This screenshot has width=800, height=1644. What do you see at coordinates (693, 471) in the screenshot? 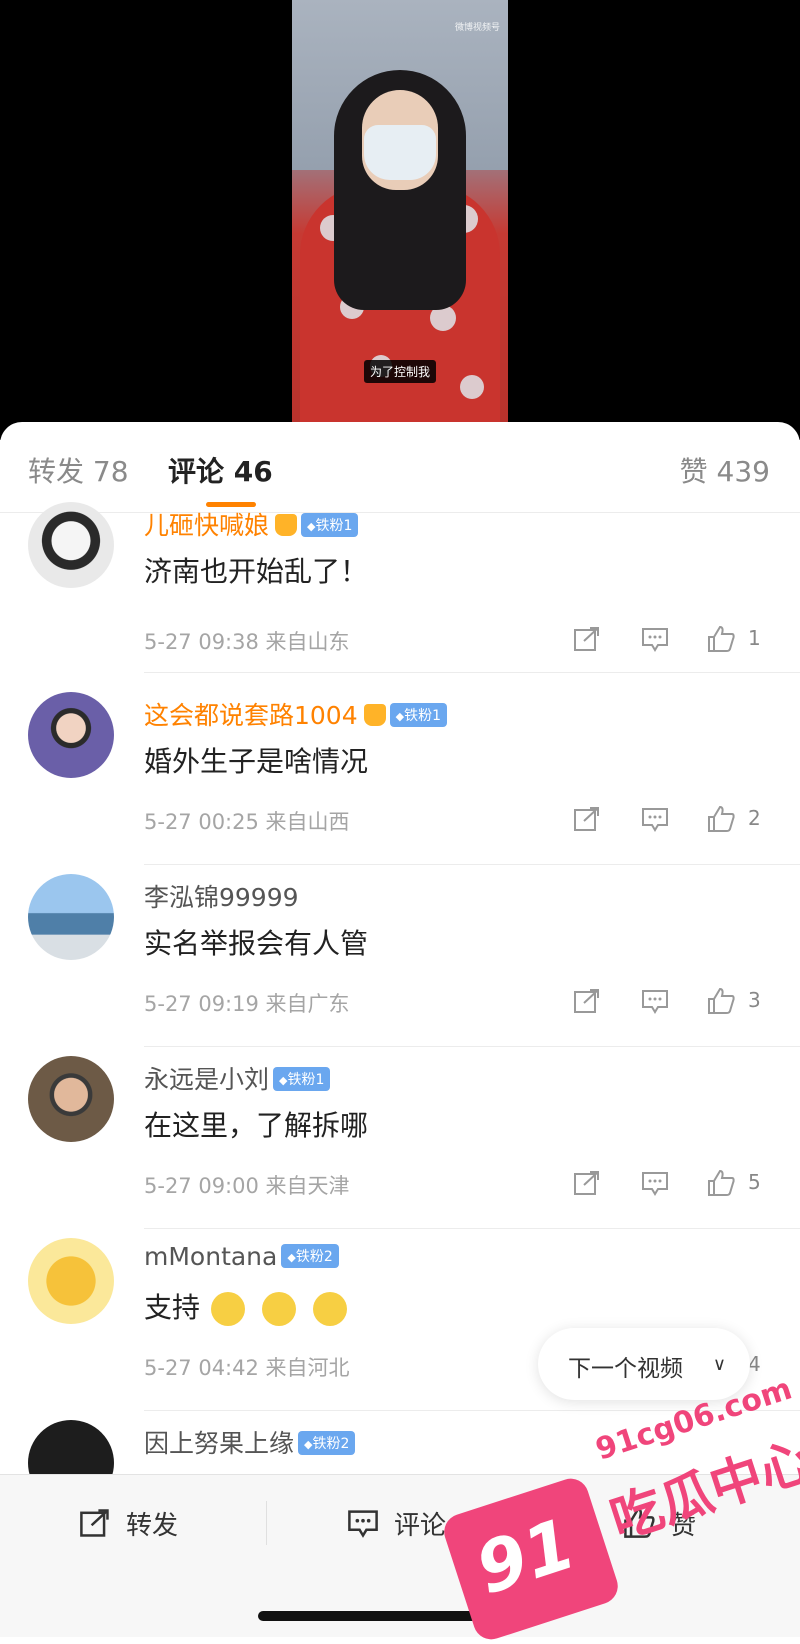
I see `tab-like-label: 赞` at bounding box center [693, 471].